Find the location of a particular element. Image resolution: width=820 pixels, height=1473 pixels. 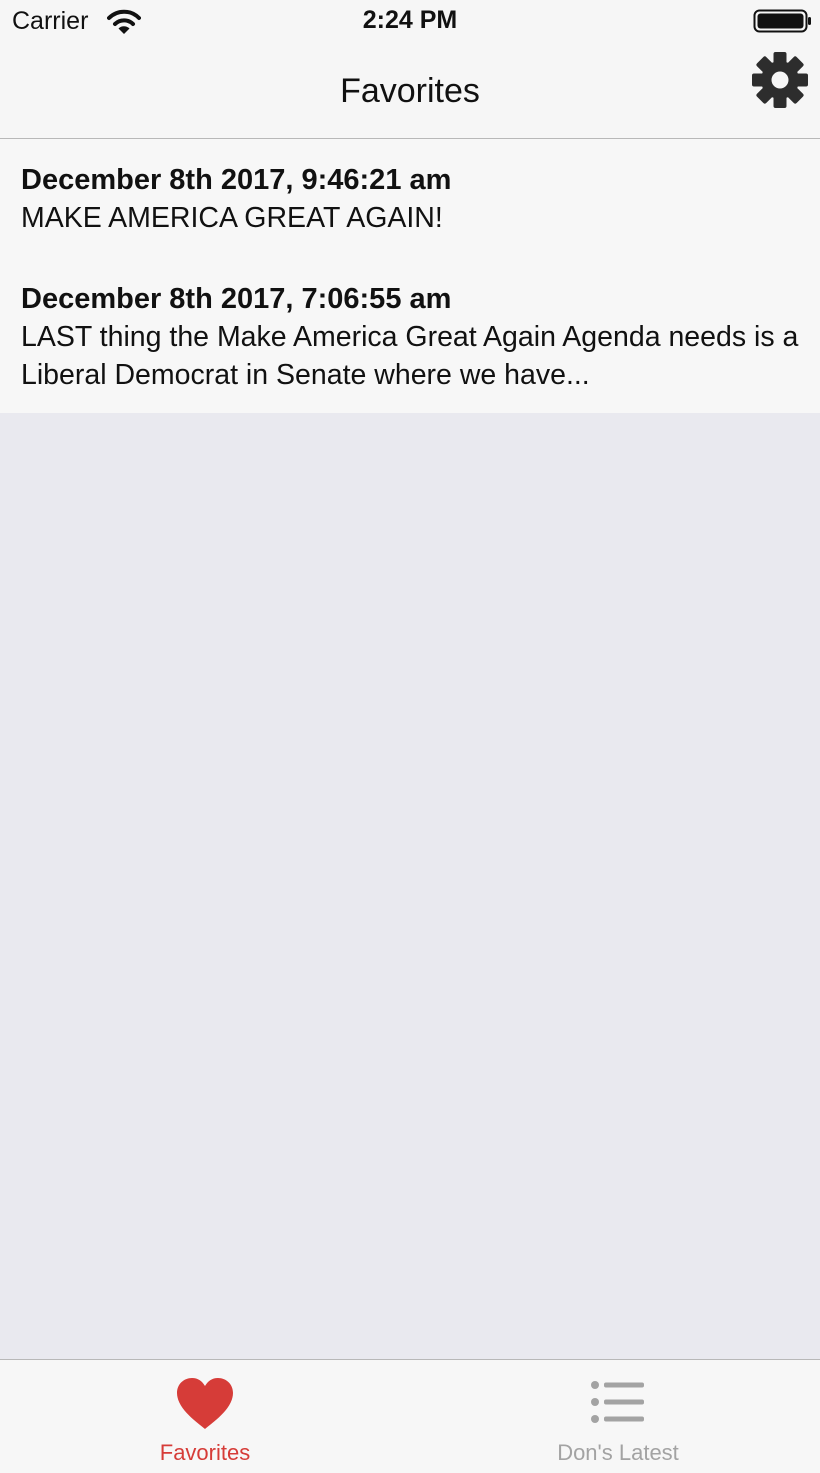

tab-favorites: Favorites is located at coordinates (205, 1416).